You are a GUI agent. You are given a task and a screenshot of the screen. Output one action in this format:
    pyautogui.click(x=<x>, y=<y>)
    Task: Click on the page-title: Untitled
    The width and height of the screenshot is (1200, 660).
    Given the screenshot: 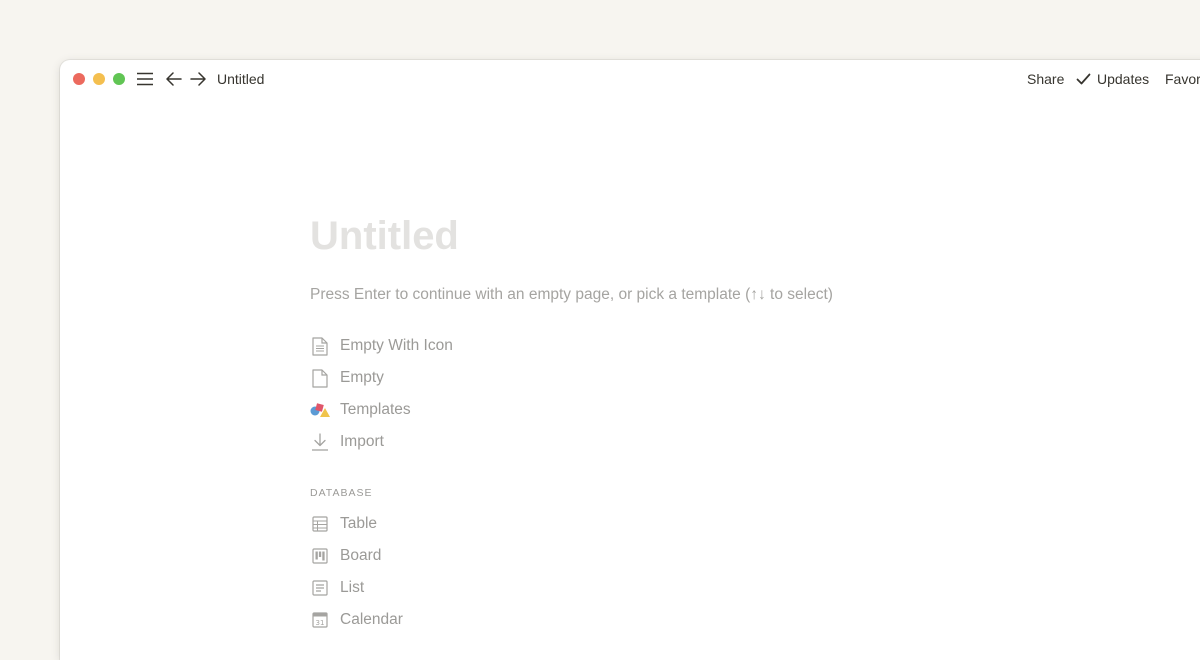 What is the action you would take?
    pyautogui.click(x=384, y=236)
    